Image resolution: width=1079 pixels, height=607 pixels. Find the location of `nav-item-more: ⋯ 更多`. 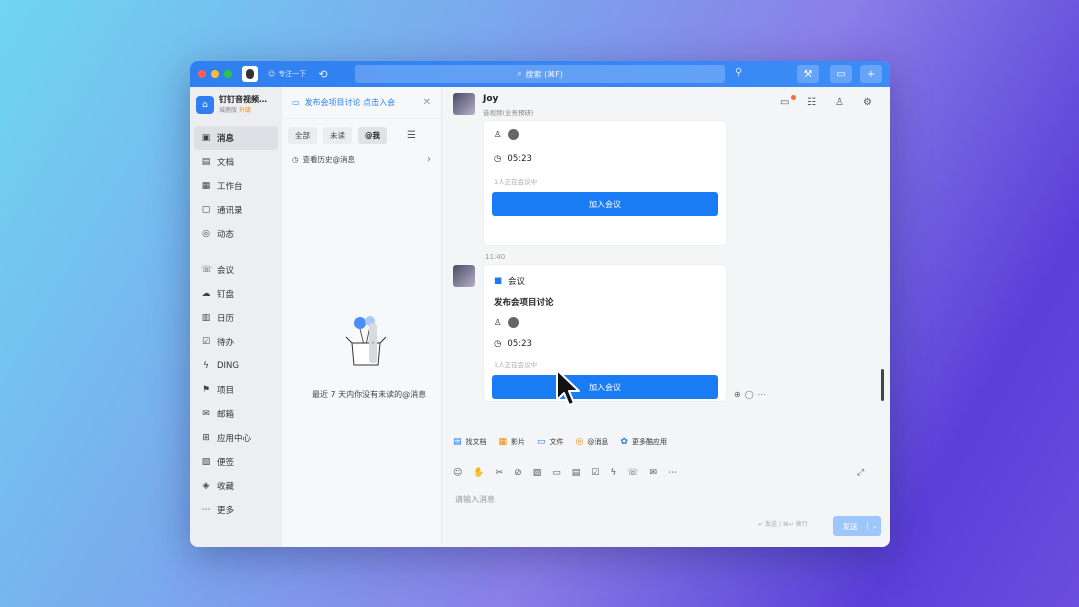

nav-item-more: ⋯ 更多 is located at coordinates (236, 510).